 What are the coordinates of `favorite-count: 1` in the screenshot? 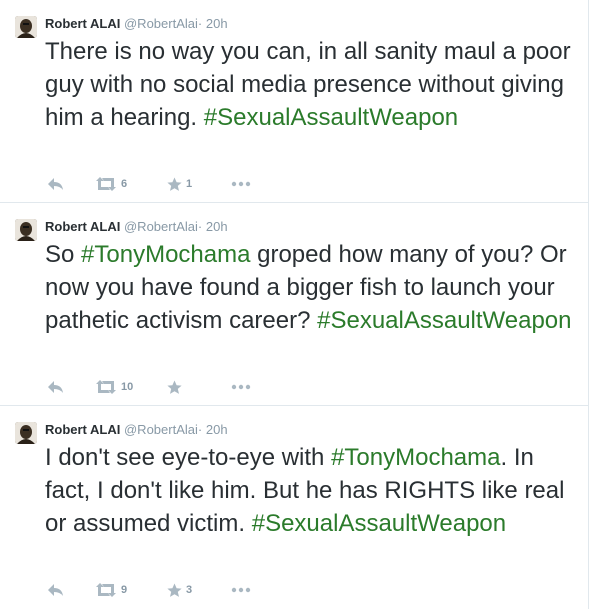 It's located at (189, 184).